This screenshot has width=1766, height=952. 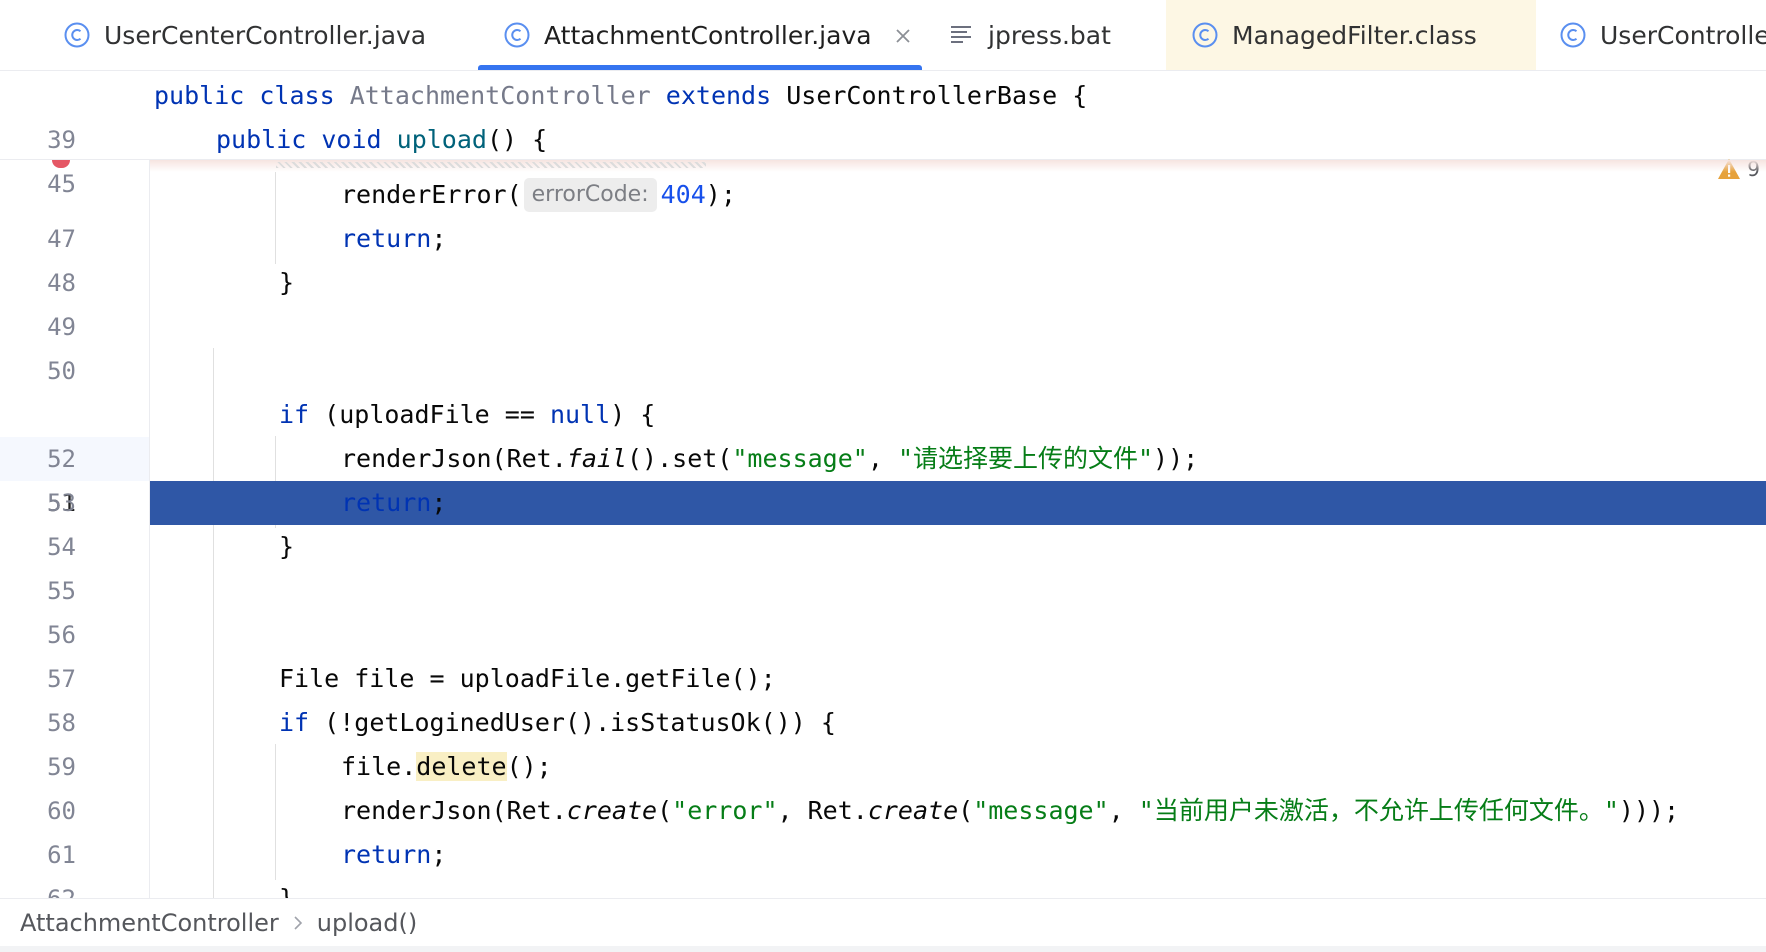 What do you see at coordinates (883, 213) in the screenshot?
I see `code-line: 47 renderError(errorCode: 404);` at bounding box center [883, 213].